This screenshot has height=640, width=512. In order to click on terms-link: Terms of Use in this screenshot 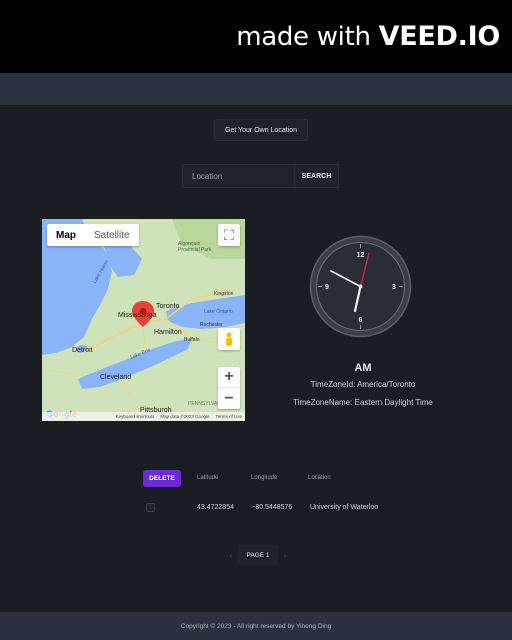, I will do `click(228, 416)`.